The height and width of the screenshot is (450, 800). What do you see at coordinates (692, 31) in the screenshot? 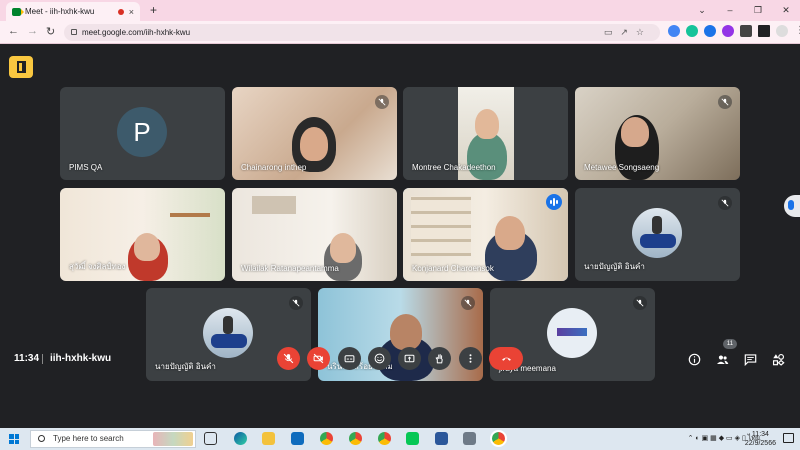
I see `extension-grammarly-icon` at bounding box center [692, 31].